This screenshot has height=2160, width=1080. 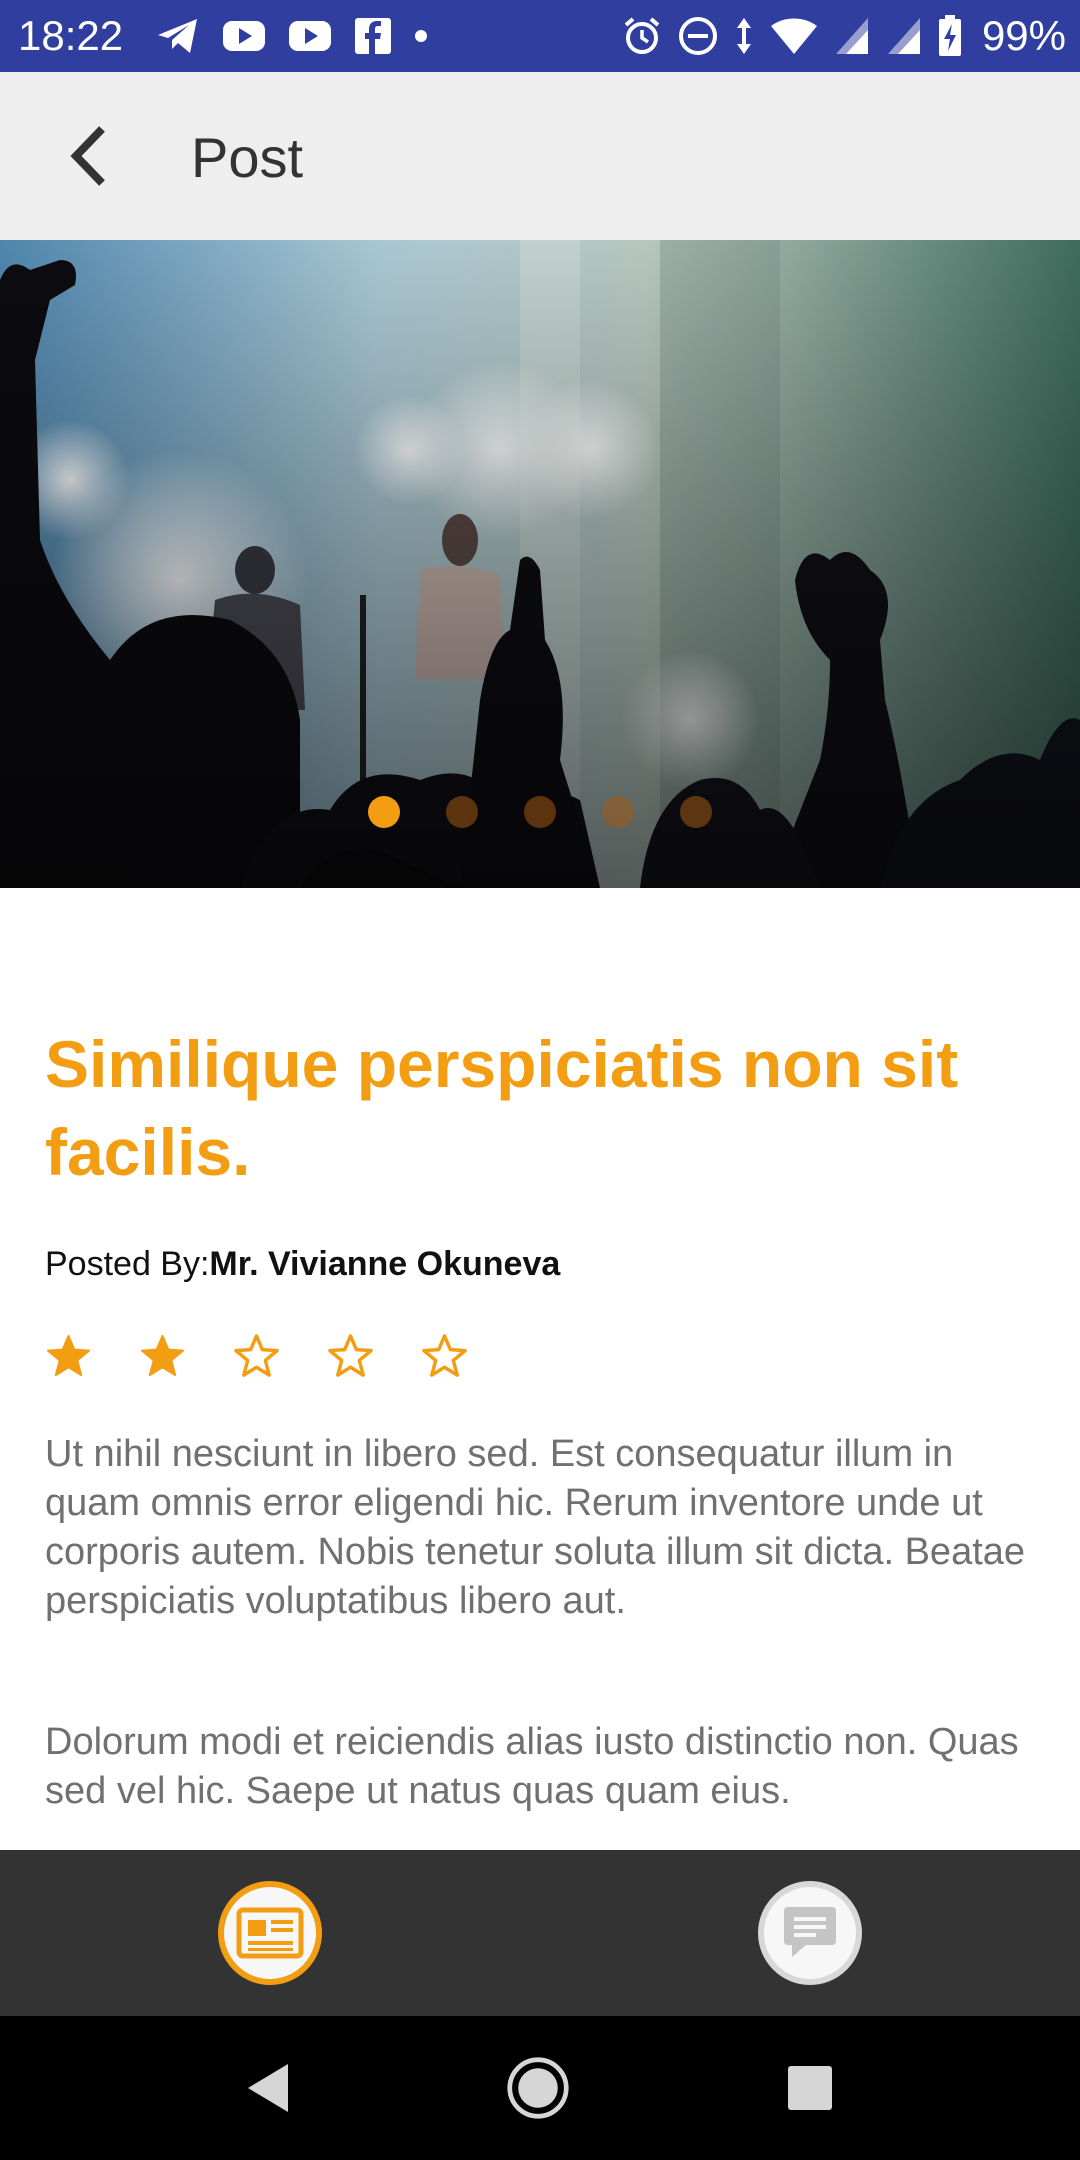 I want to click on chat-icon, so click(x=810, y=1932).